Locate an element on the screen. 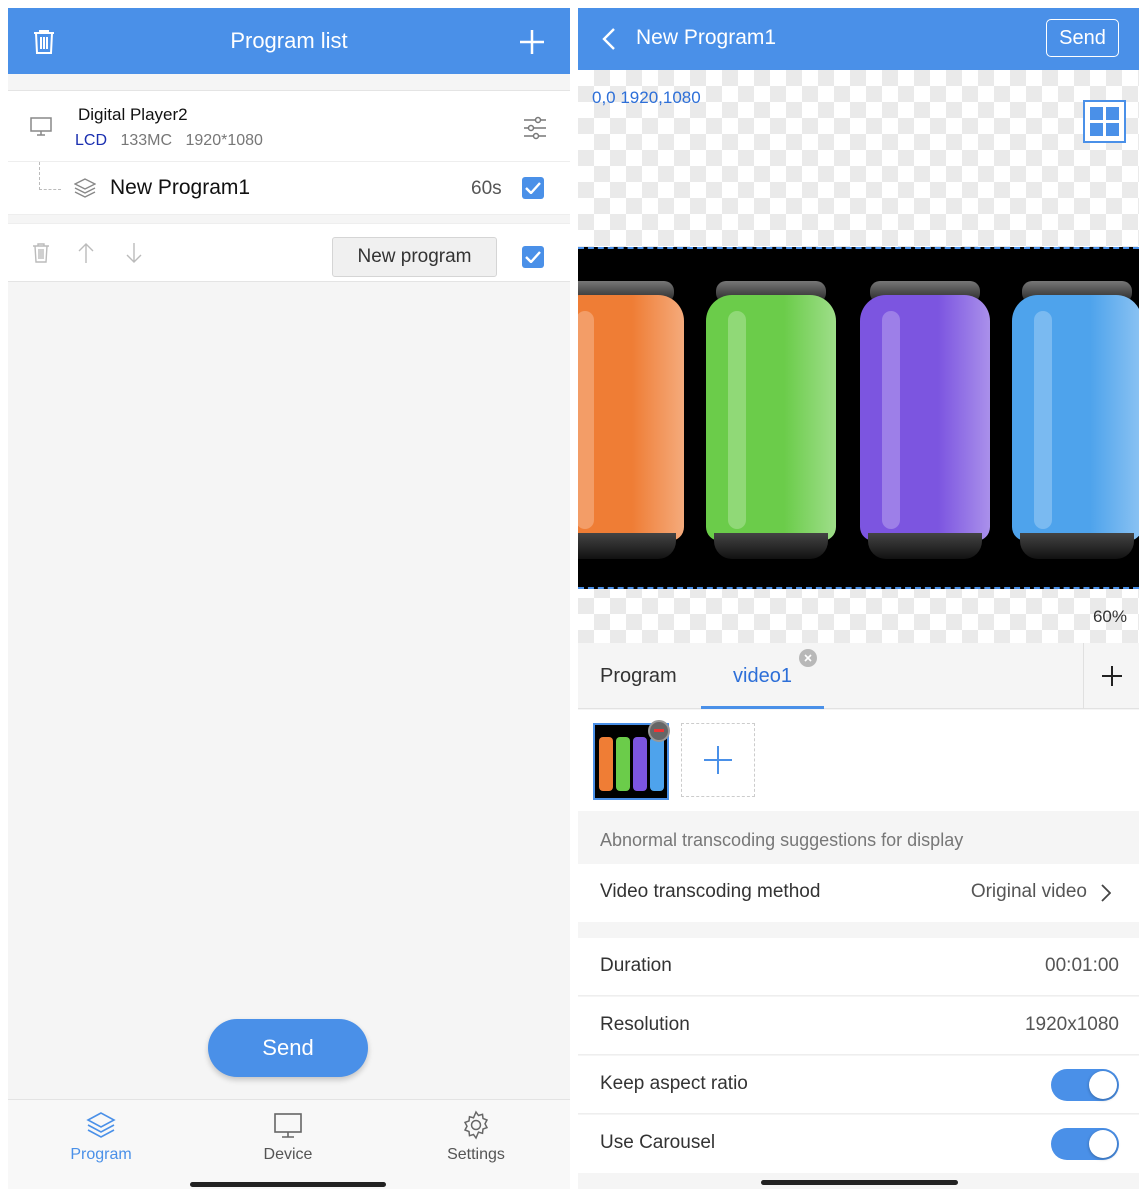 The width and height of the screenshot is (1139, 1189). program-list-header: Program list is located at coordinates (289, 41).